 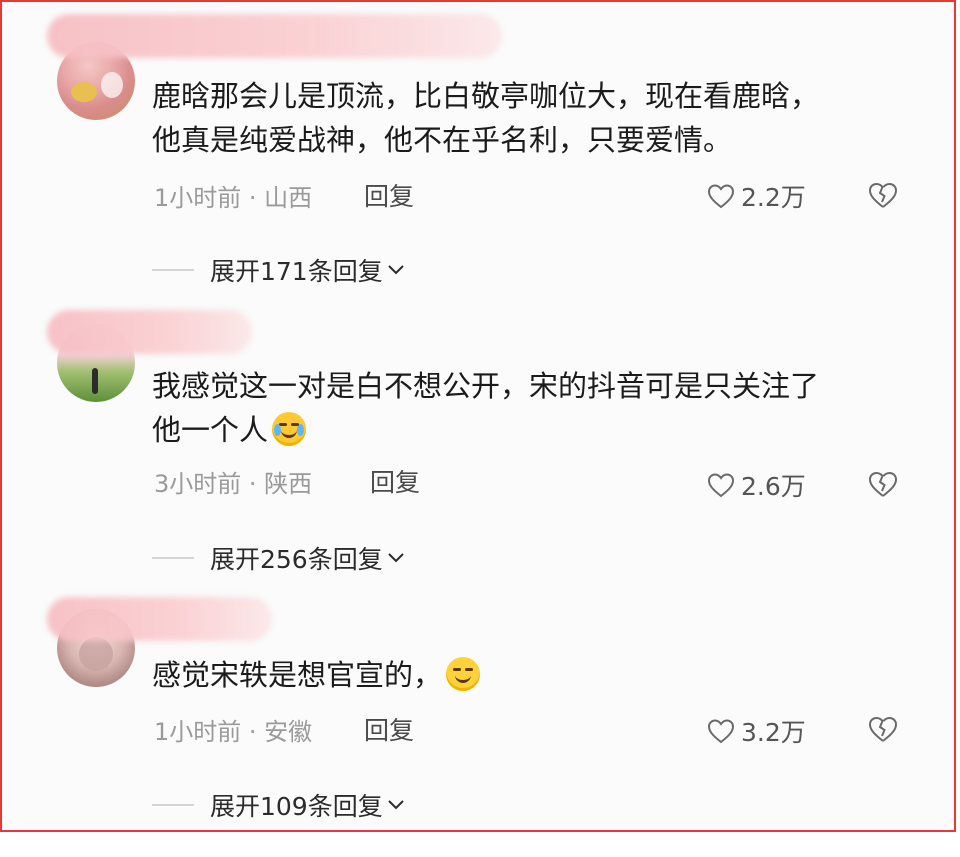 I want to click on expand-replies-button: 展开171条回复, so click(x=278, y=270).